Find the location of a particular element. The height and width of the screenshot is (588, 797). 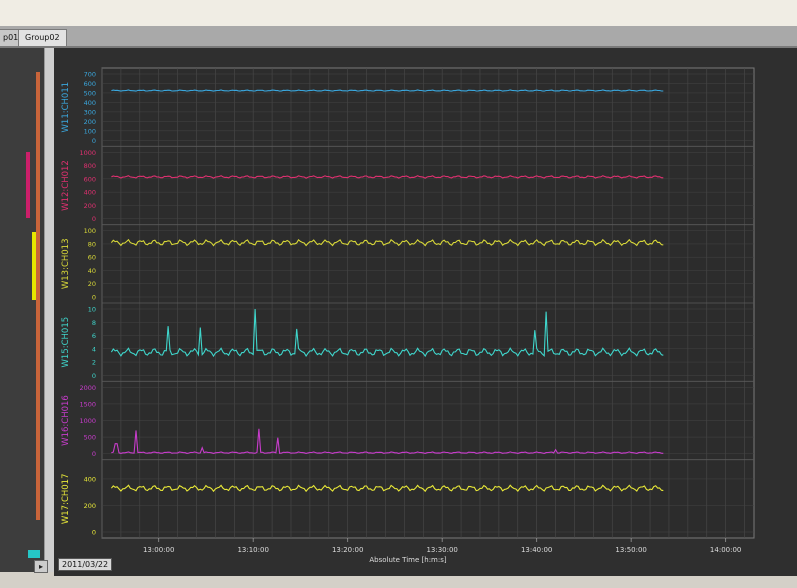

tab-group02: Group02 is located at coordinates (42, 37).